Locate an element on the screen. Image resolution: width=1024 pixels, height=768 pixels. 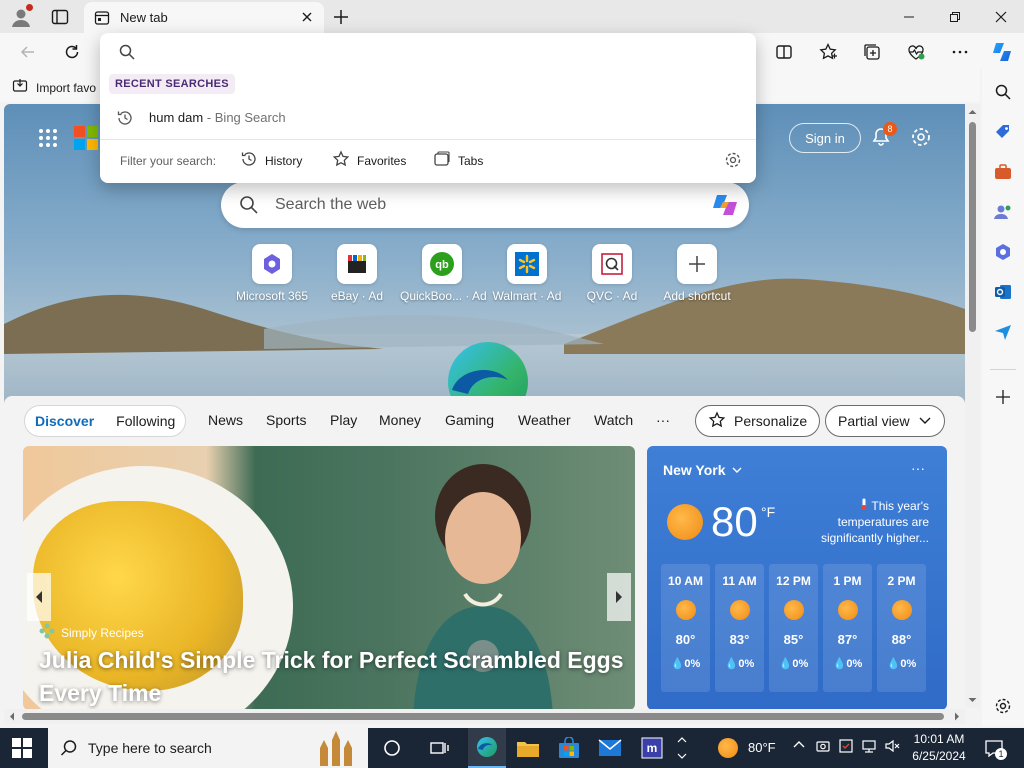
search-settings-icon is located at coordinates (733, 161).